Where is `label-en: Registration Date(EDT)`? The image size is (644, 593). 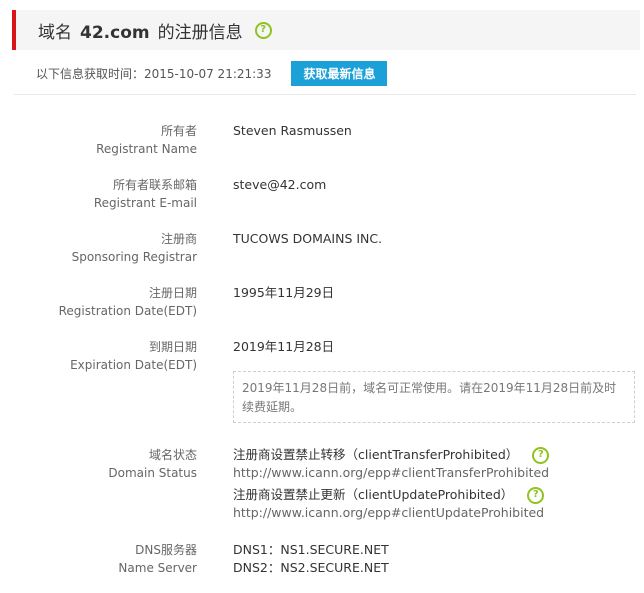
label-en: Registration Date(EDT) is located at coordinates (127, 311).